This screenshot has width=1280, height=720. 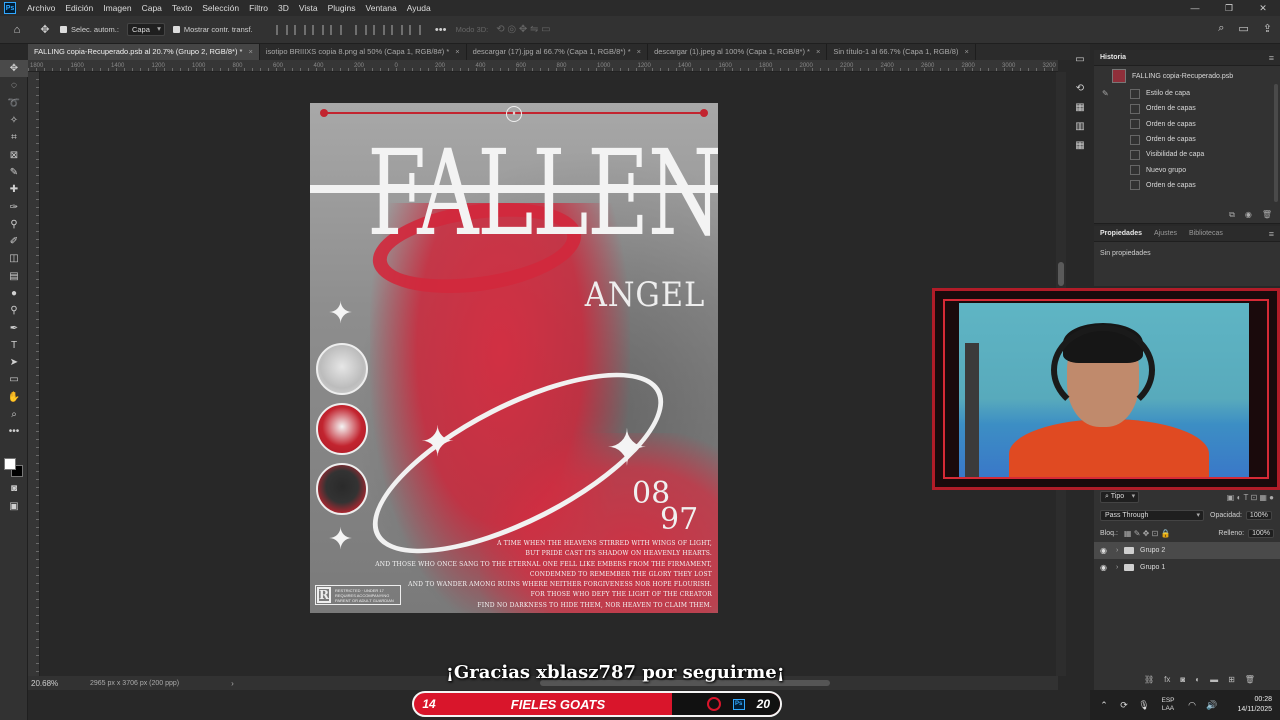 What do you see at coordinates (182, 8) in the screenshot?
I see `menu-texto: Texto` at bounding box center [182, 8].